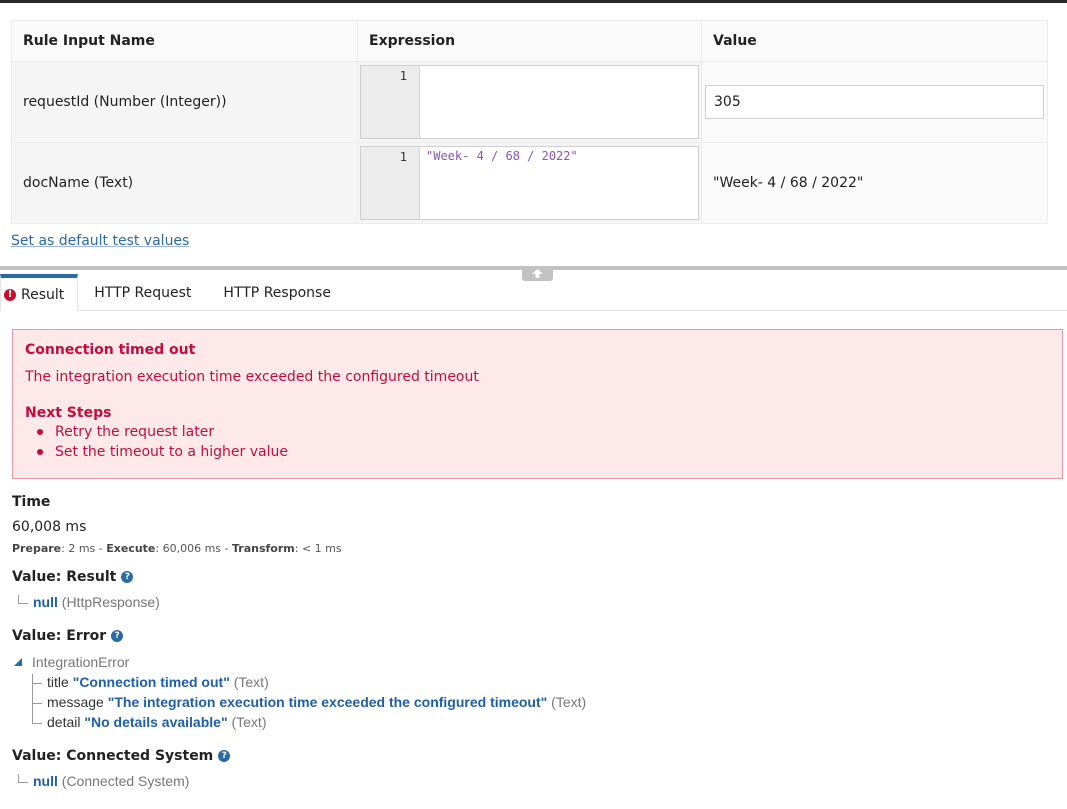 The image size is (1067, 809). What do you see at coordinates (184, 41) in the screenshot?
I see `header-rule-input-name: Rule Input Name` at bounding box center [184, 41].